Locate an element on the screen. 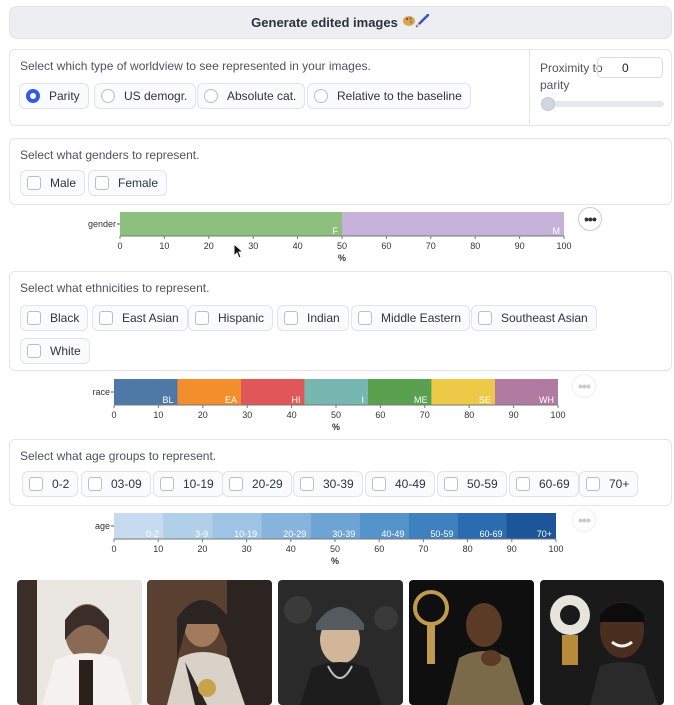 Image resolution: width=674 pixels, height=705 pixels. segment-label: 40-49 is located at coordinates (392, 534).